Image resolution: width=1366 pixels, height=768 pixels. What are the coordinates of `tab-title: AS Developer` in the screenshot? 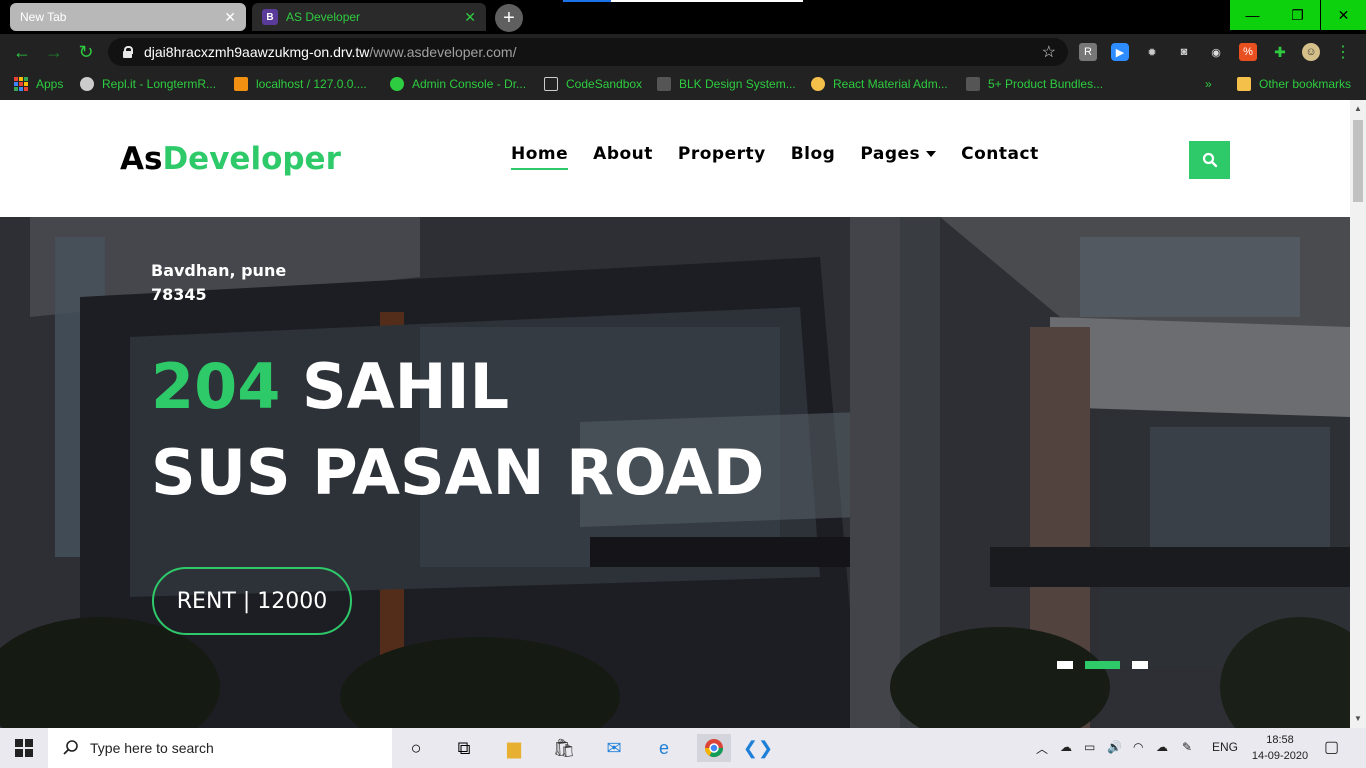 It's located at (323, 17).